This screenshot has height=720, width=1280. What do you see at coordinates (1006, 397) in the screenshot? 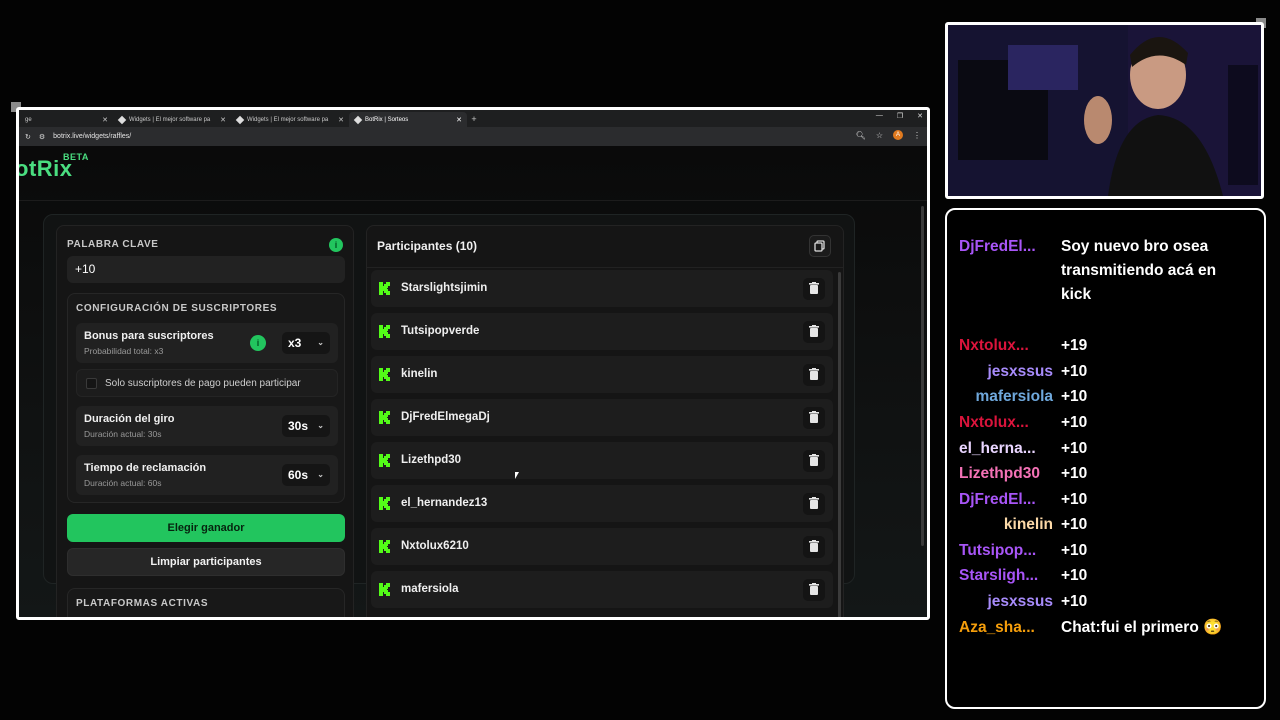
I see `chat-username: mafersiola` at bounding box center [1006, 397].